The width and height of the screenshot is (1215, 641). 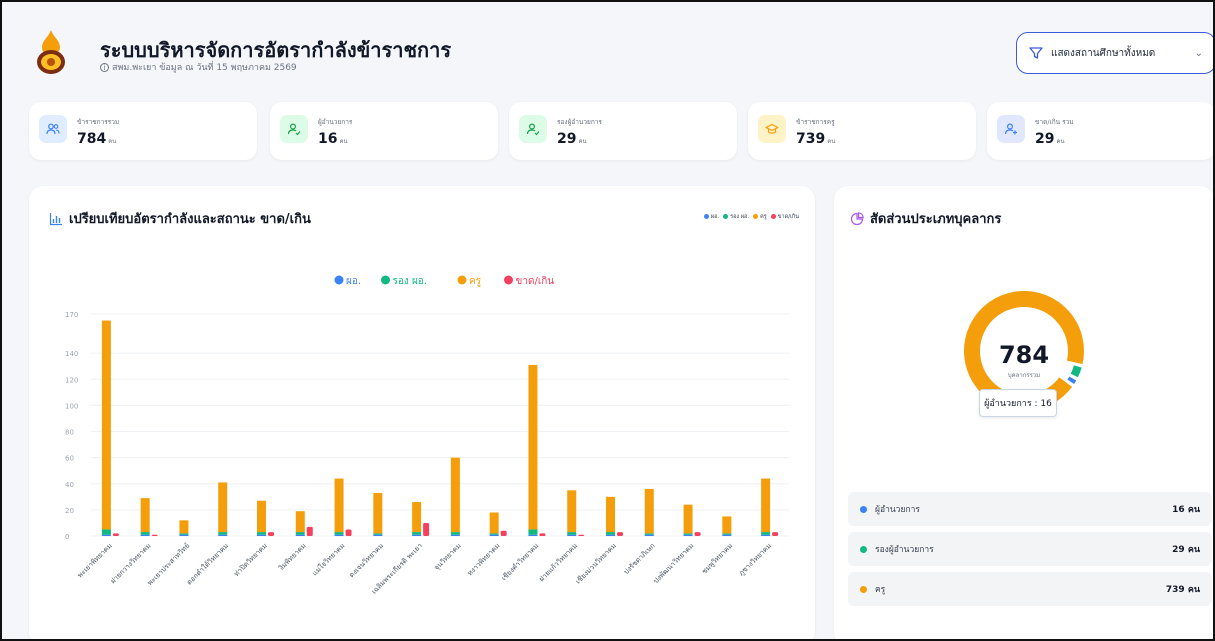 What do you see at coordinates (1036, 53) in the screenshot?
I see `filter-icon` at bounding box center [1036, 53].